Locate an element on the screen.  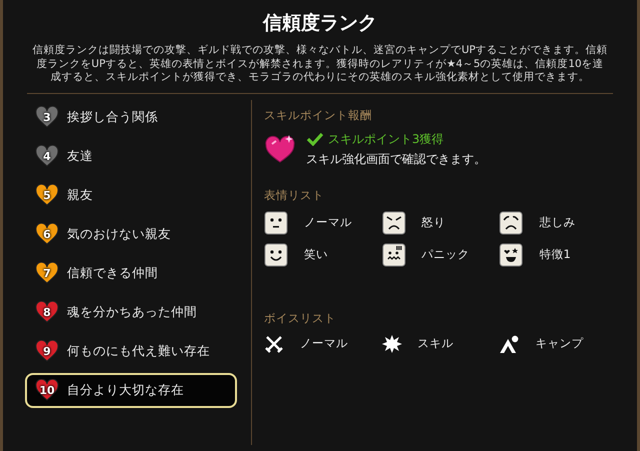
voice-label: キャンプ is located at coordinates (559, 343).